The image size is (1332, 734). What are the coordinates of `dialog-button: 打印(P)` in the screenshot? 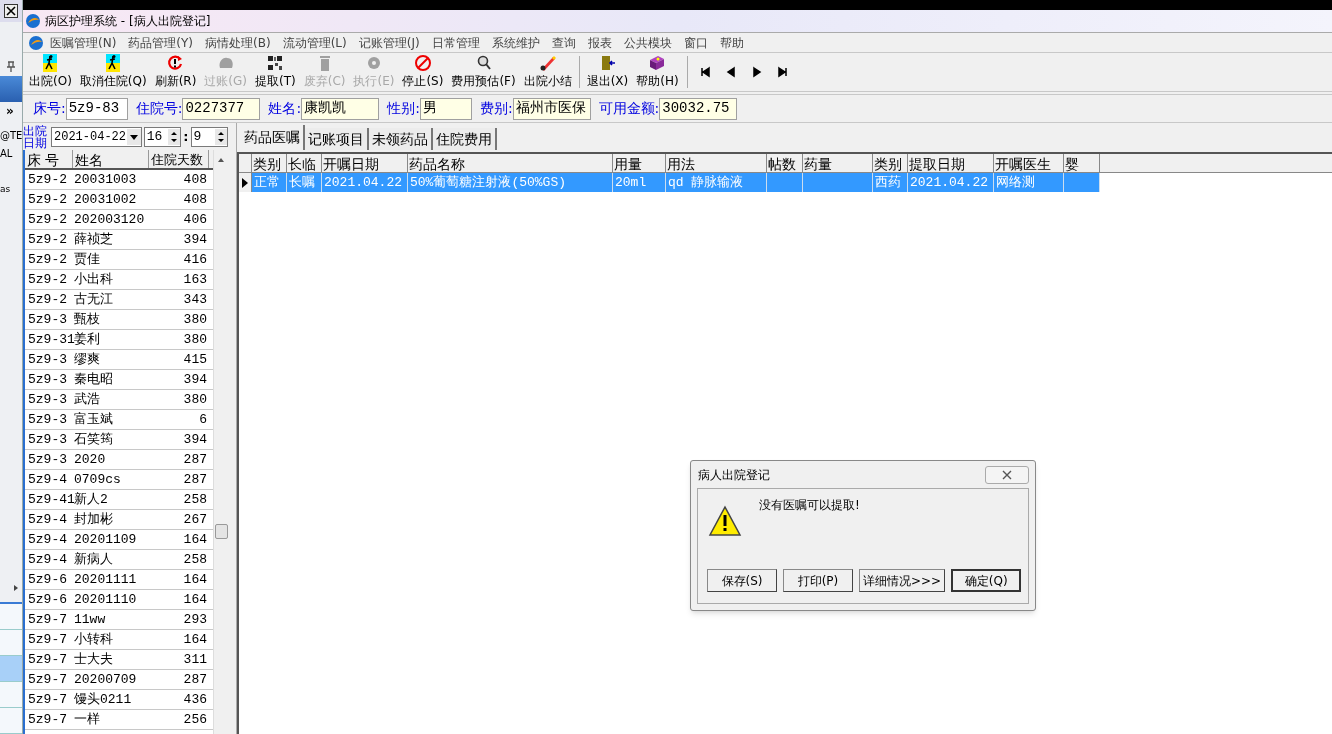 It's located at (818, 580).